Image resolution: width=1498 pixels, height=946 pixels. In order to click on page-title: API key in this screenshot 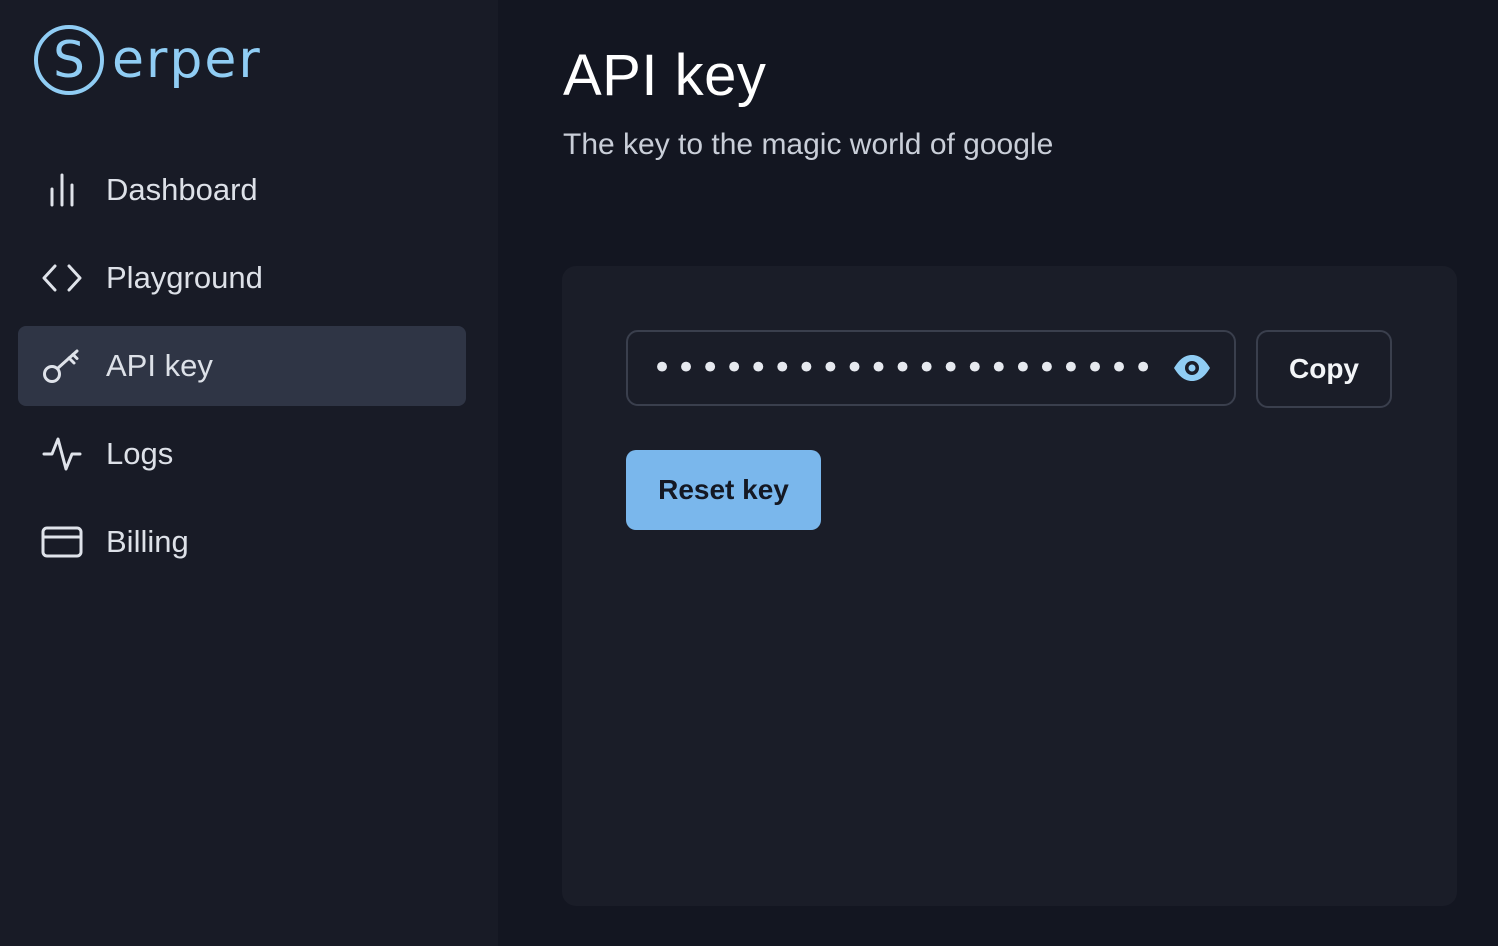, I will do `click(665, 75)`.